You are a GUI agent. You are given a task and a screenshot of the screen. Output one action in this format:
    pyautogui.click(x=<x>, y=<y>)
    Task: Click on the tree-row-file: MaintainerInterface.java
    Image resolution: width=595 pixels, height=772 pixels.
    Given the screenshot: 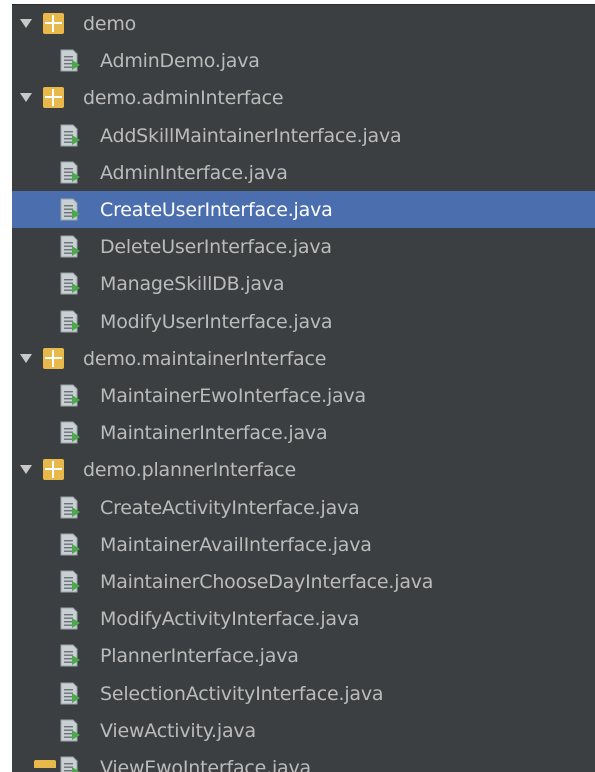 What is the action you would take?
    pyautogui.click(x=303, y=432)
    